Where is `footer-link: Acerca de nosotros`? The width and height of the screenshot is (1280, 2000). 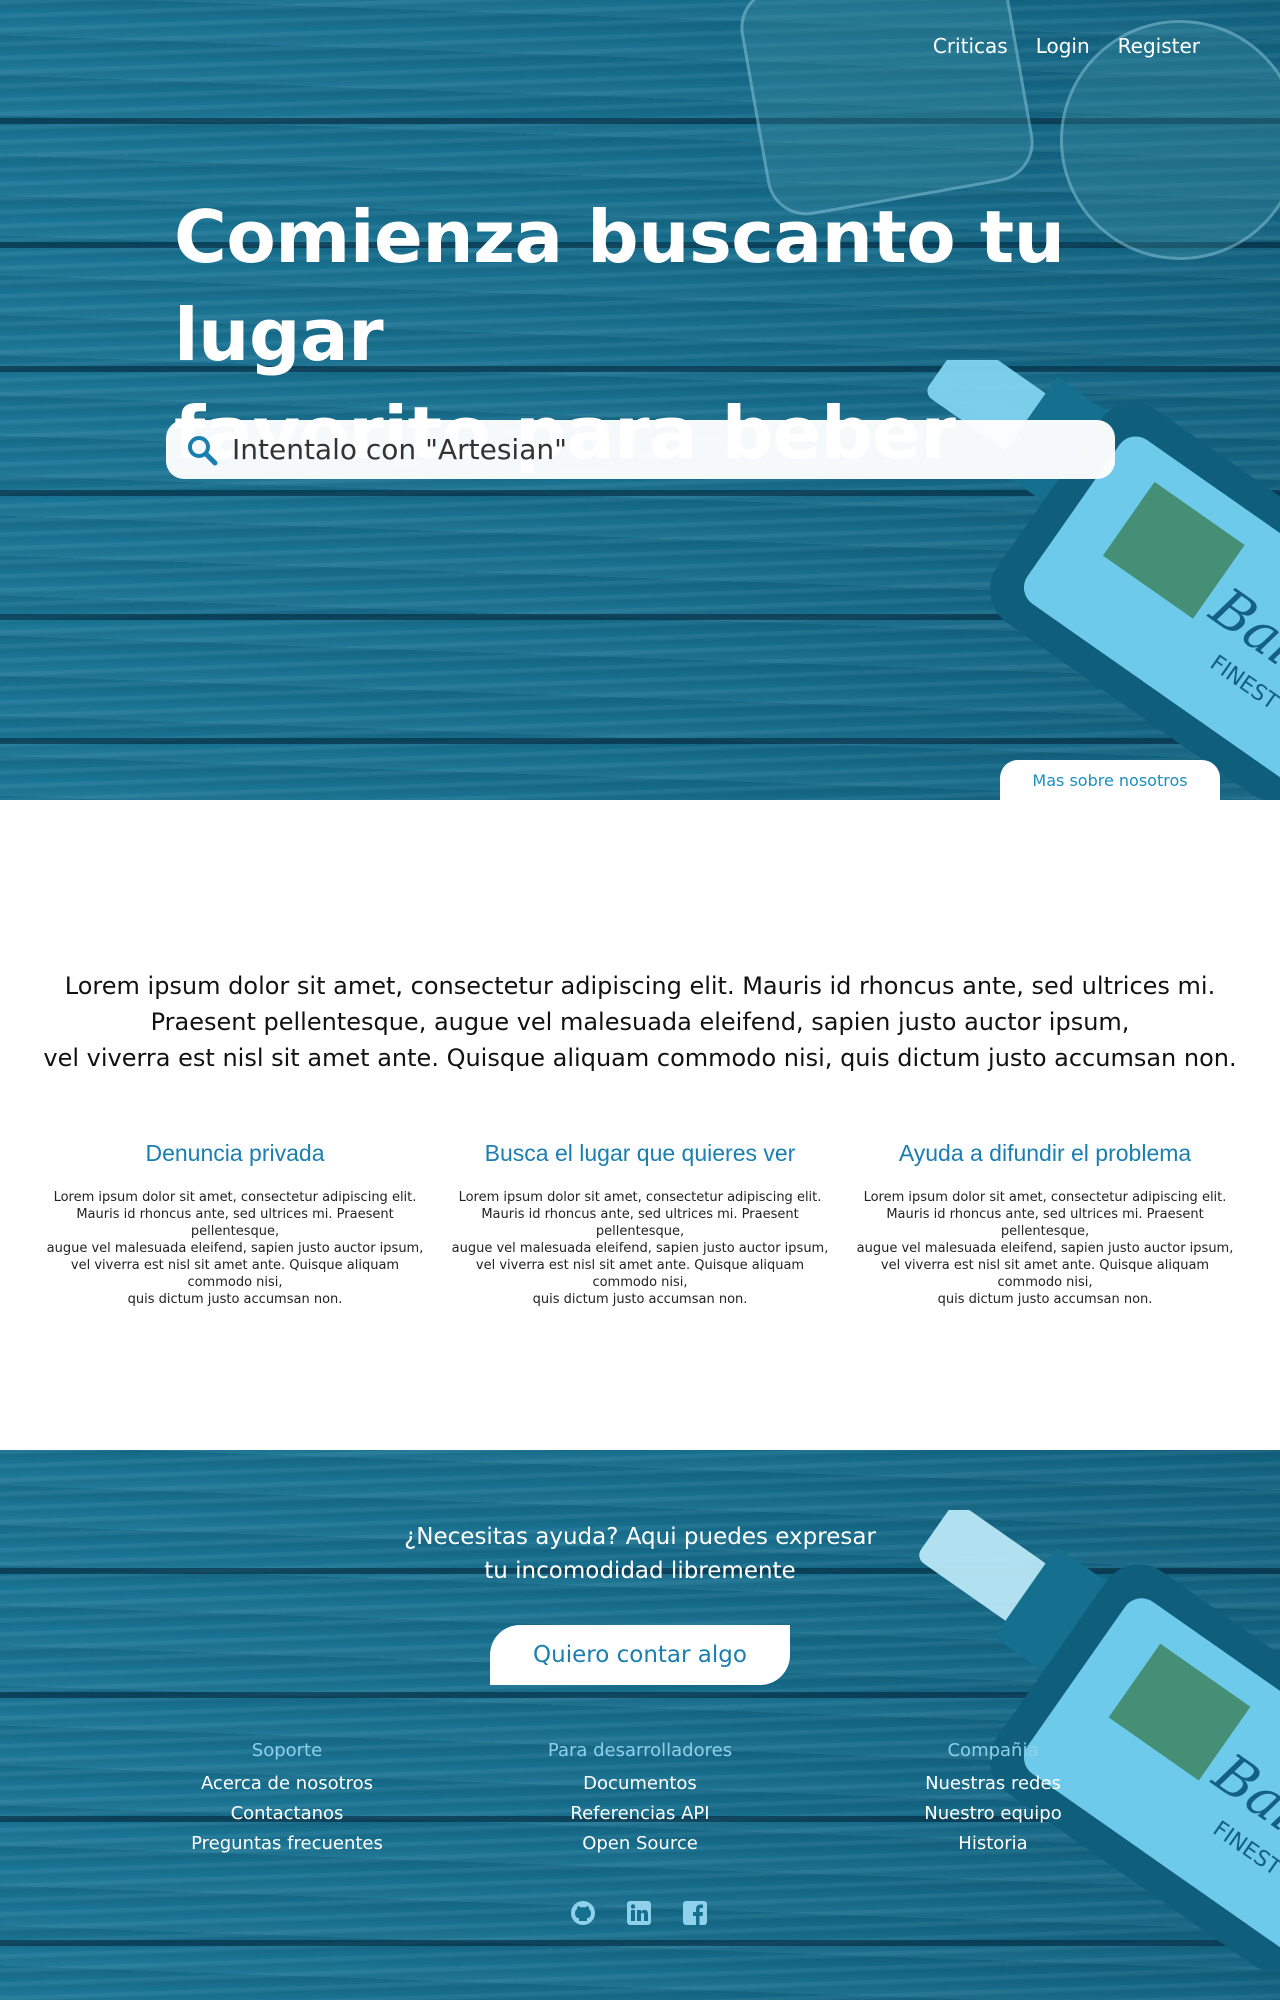 footer-link: Acerca de nosotros is located at coordinates (287, 1784).